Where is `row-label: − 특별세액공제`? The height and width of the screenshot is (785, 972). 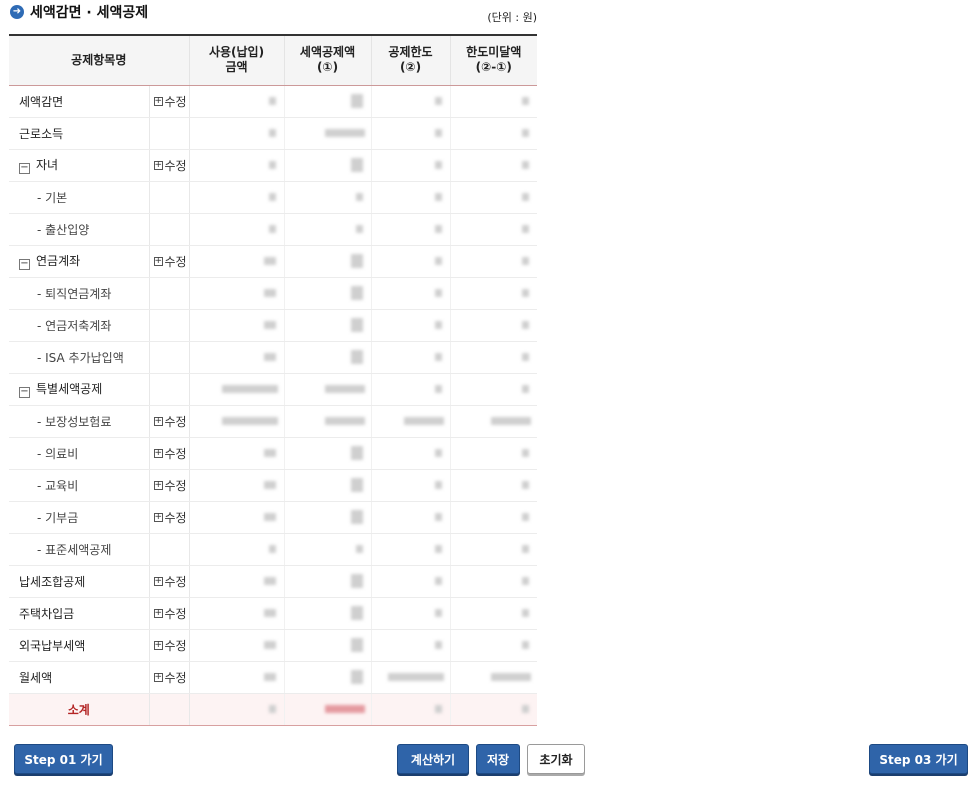
row-label: − 특별세액공제 is located at coordinates (79, 389).